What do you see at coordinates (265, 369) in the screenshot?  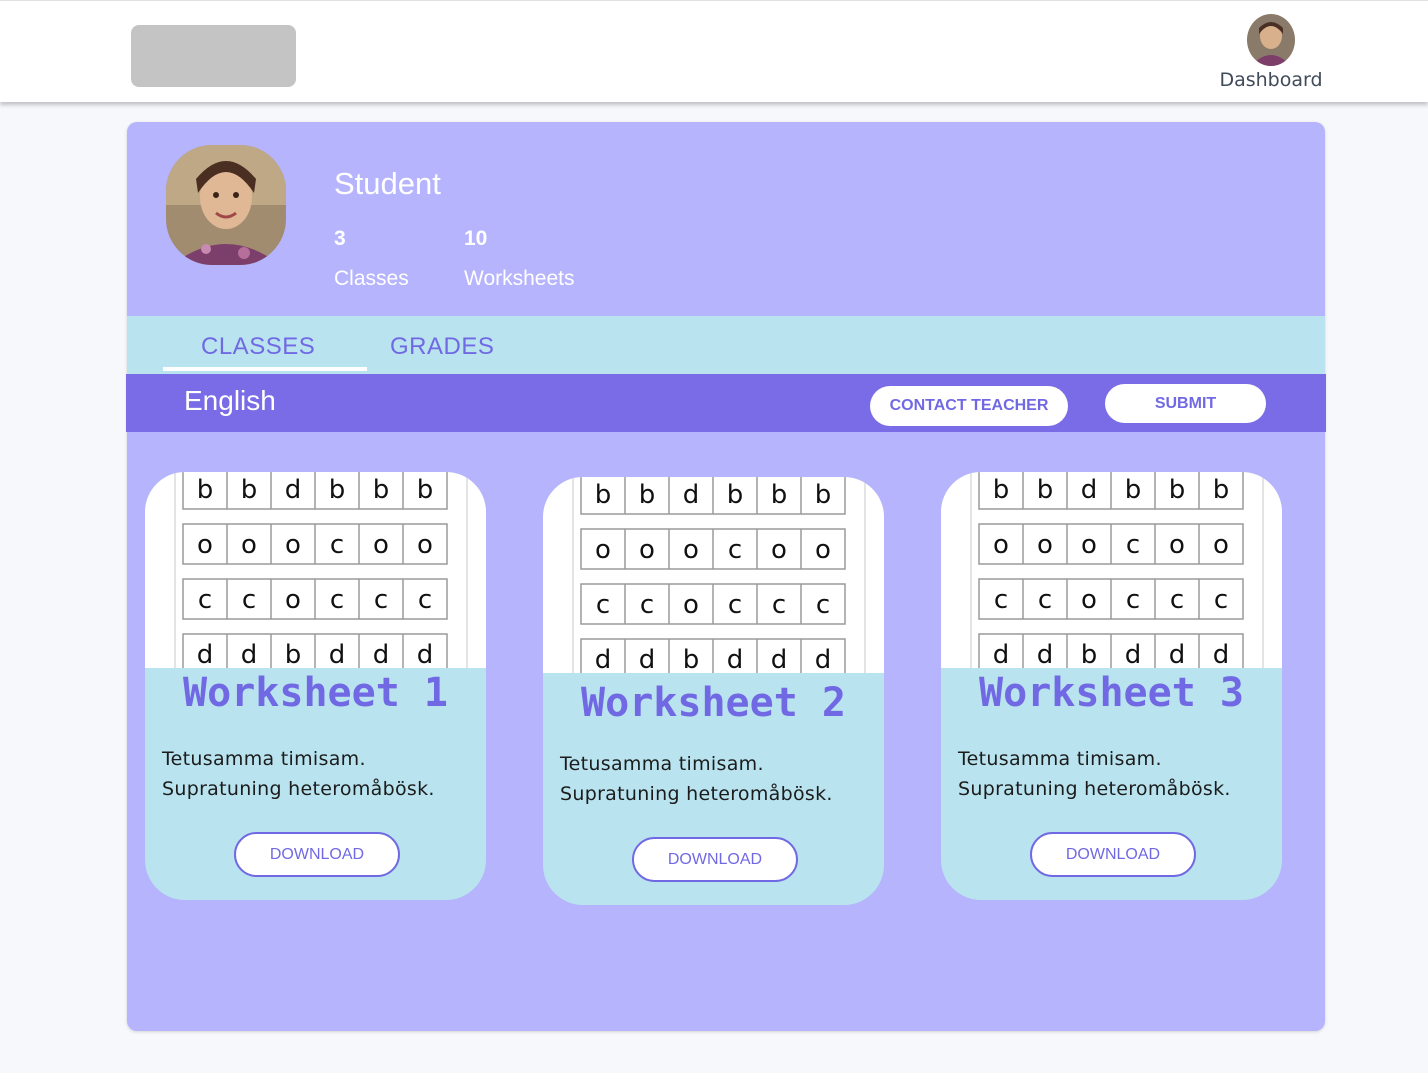 I see `active-tab-indicator` at bounding box center [265, 369].